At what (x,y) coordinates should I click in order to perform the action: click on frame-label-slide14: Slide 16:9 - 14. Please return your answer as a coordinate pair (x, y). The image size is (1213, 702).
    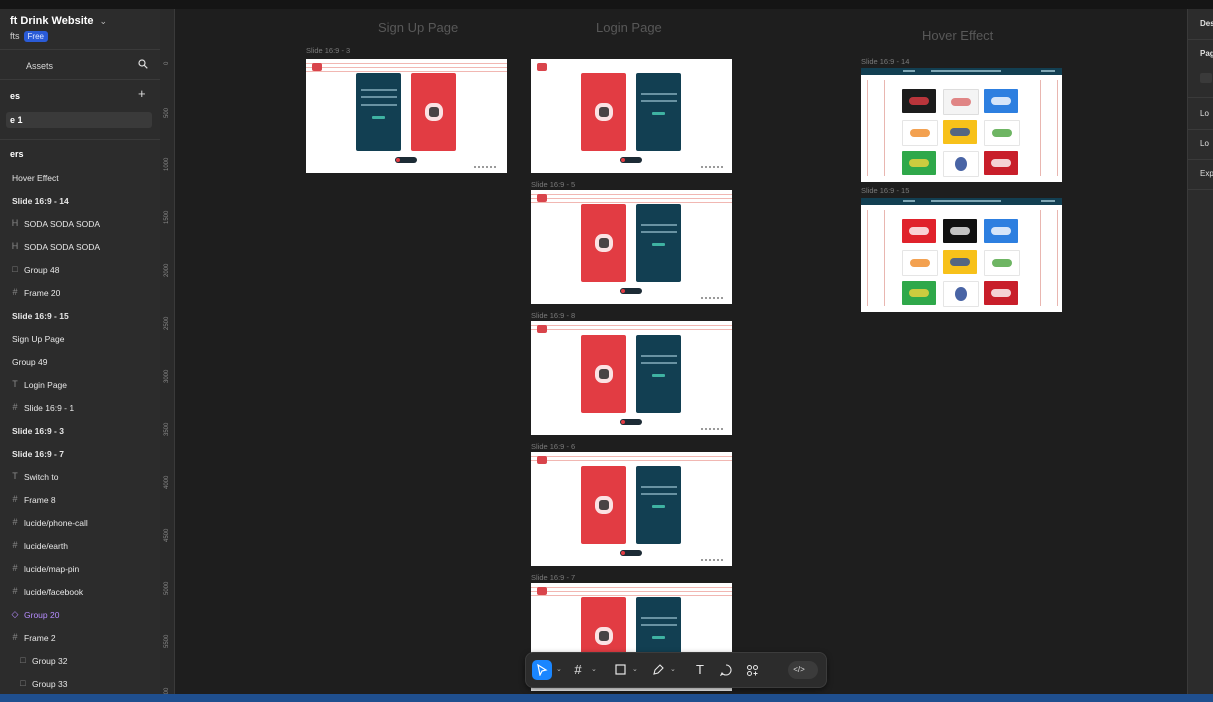
    Looking at the image, I should click on (885, 61).